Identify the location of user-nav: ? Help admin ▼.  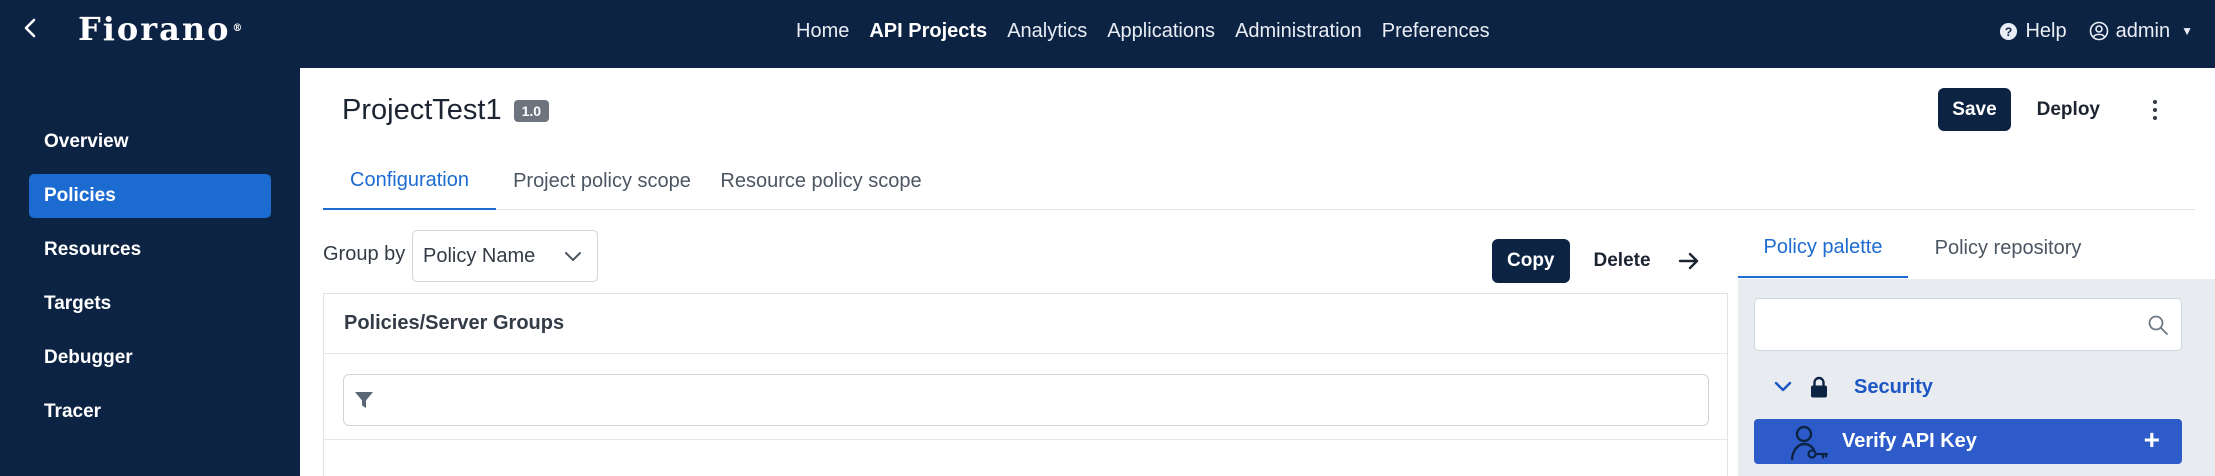
(2096, 31).